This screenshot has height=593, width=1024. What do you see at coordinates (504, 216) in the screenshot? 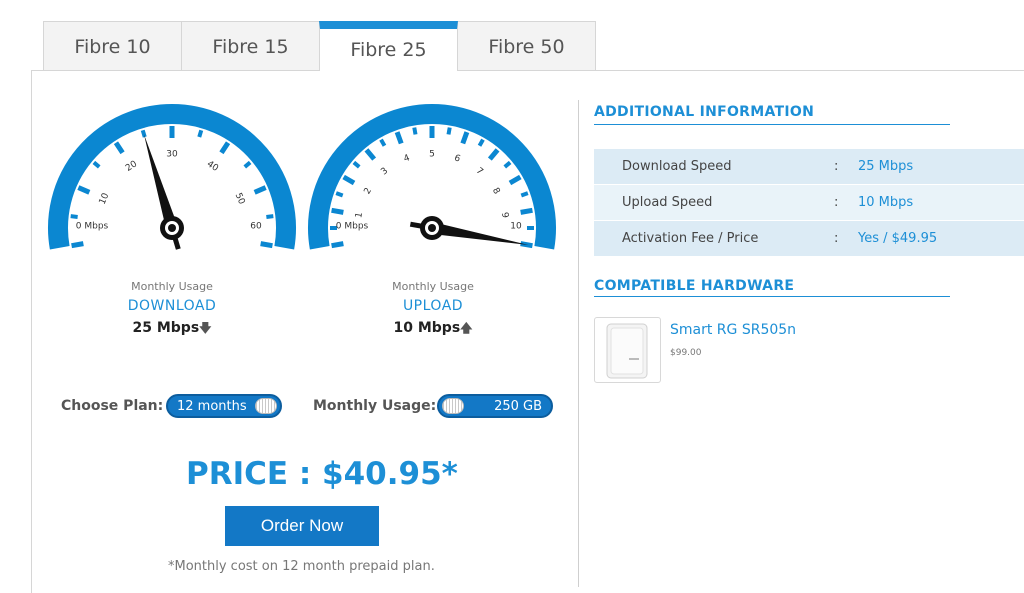
I see `upload-gauge-tick-label: 9` at bounding box center [504, 216].